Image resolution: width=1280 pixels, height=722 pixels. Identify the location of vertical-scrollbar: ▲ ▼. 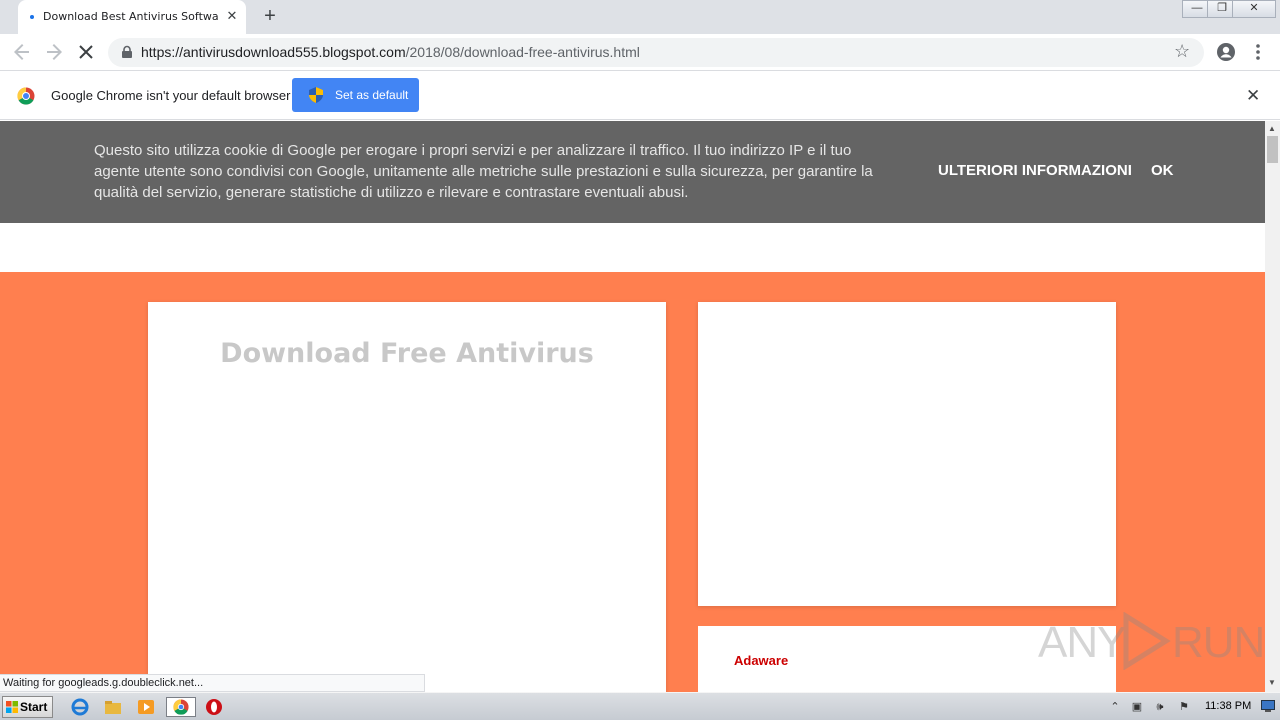
(1272, 406).